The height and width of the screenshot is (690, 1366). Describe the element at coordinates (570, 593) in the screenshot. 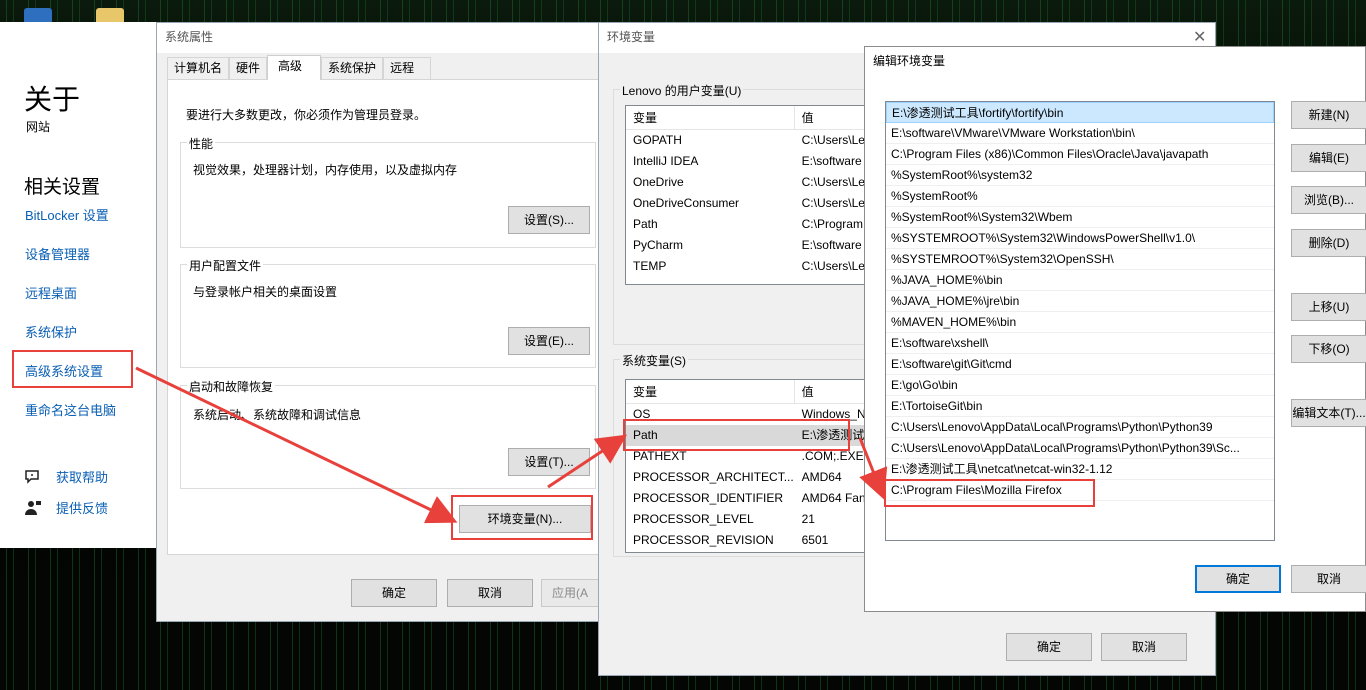

I see `apply-button: 应用(A` at that location.